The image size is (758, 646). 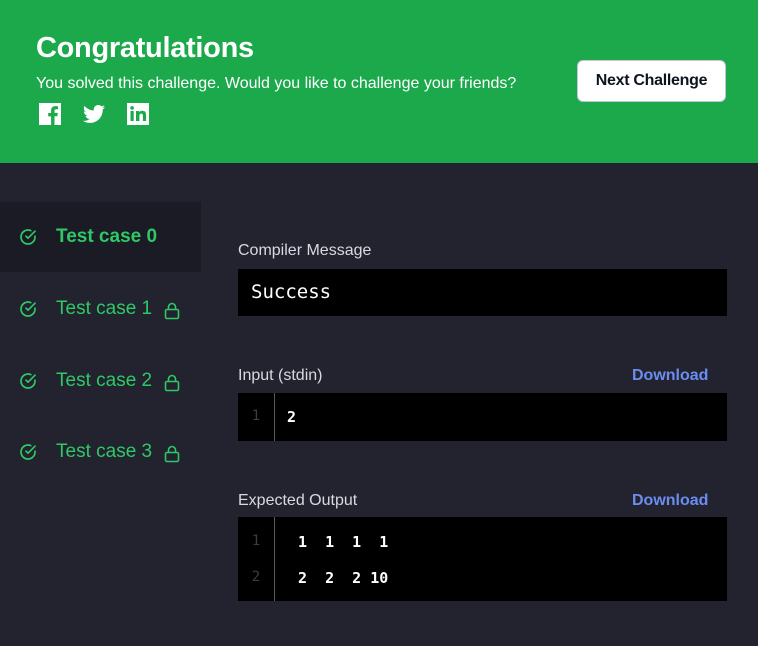 What do you see at coordinates (104, 380) in the screenshot?
I see `test-case-label: Test case 2` at bounding box center [104, 380].